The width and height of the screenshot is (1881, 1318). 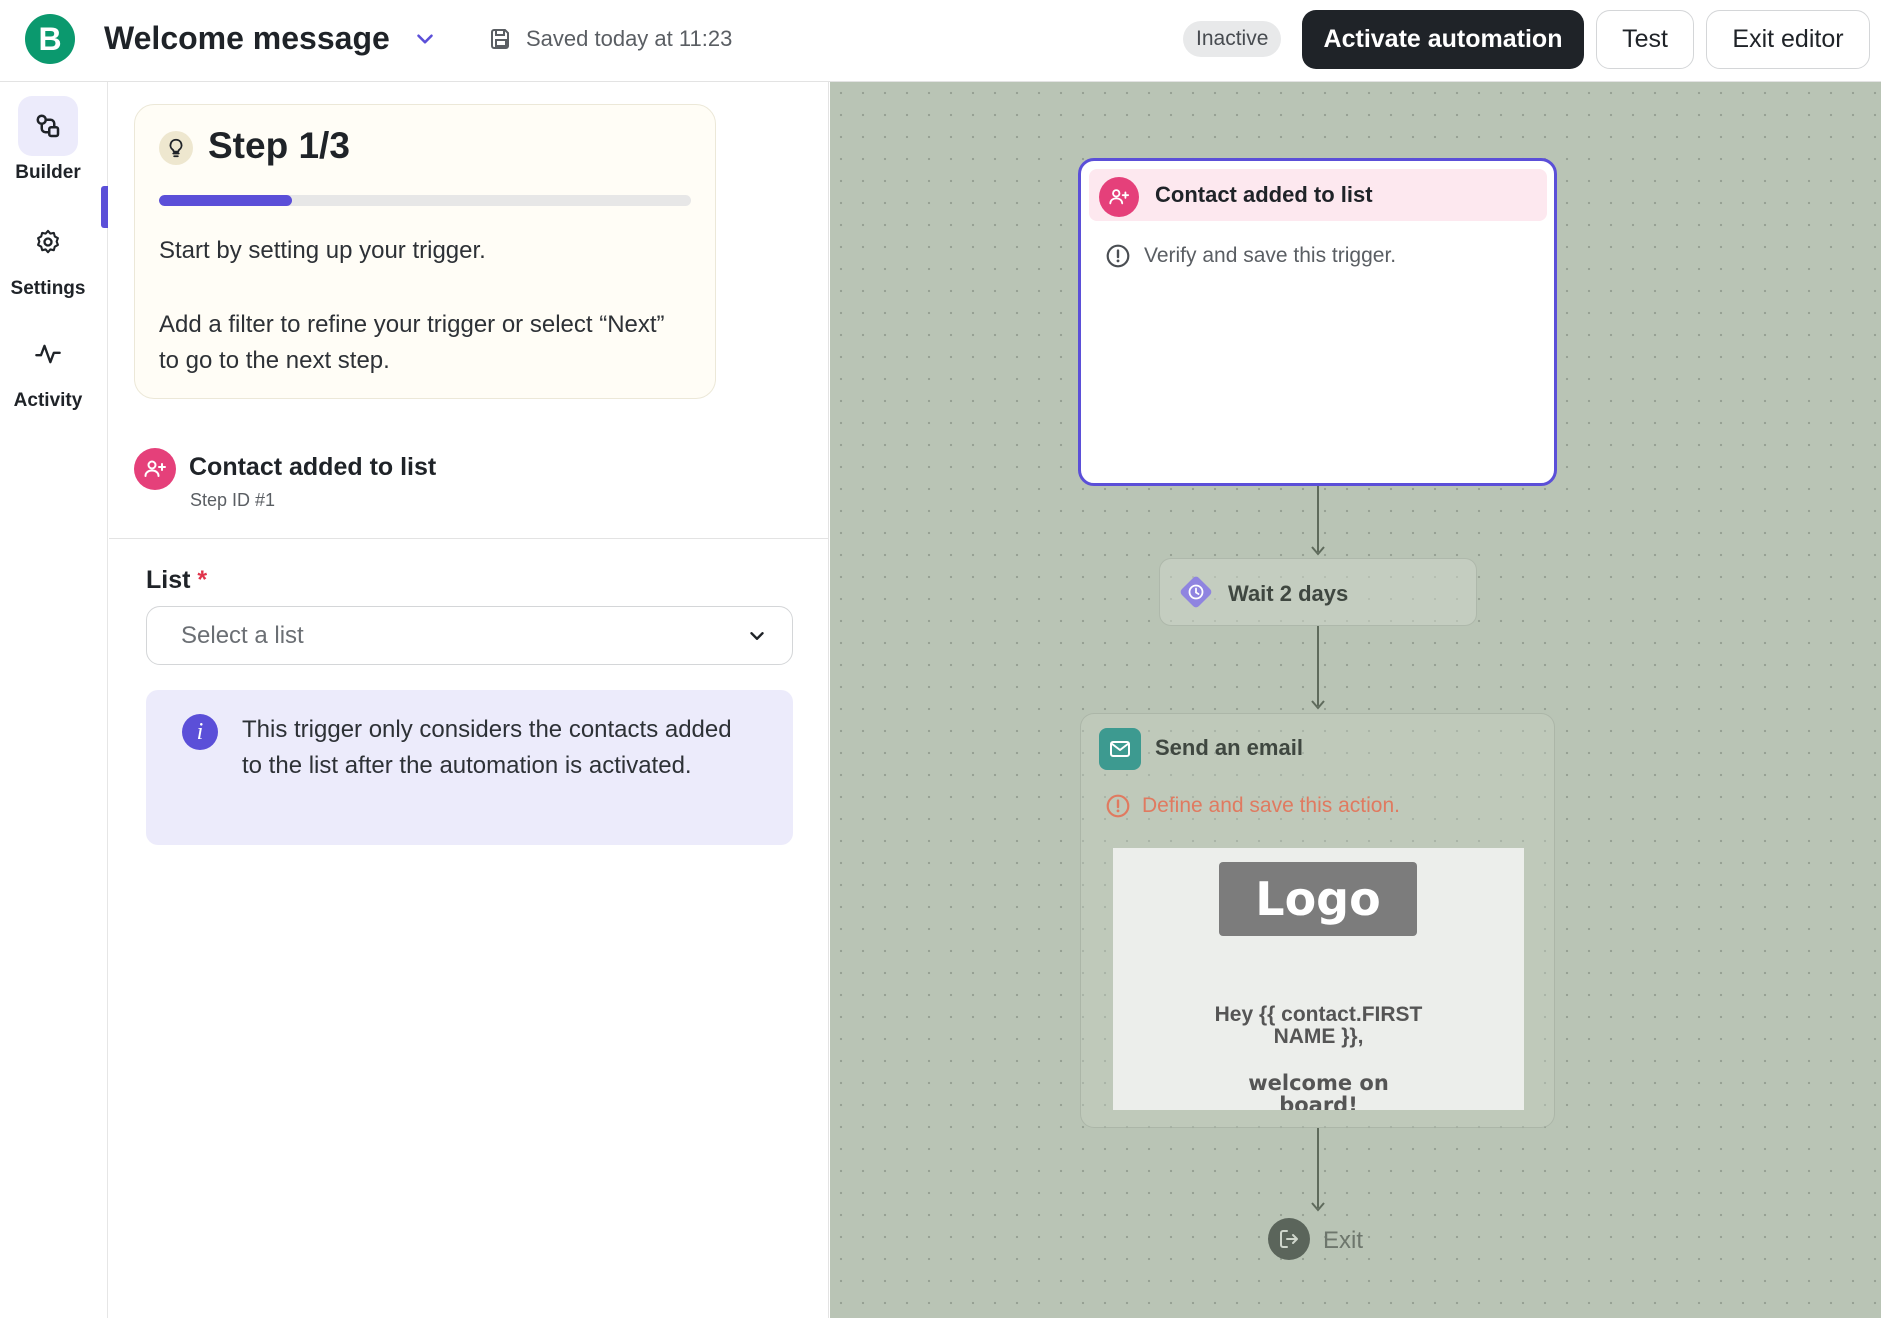 What do you see at coordinates (50, 39) in the screenshot?
I see `brand-logo: B` at bounding box center [50, 39].